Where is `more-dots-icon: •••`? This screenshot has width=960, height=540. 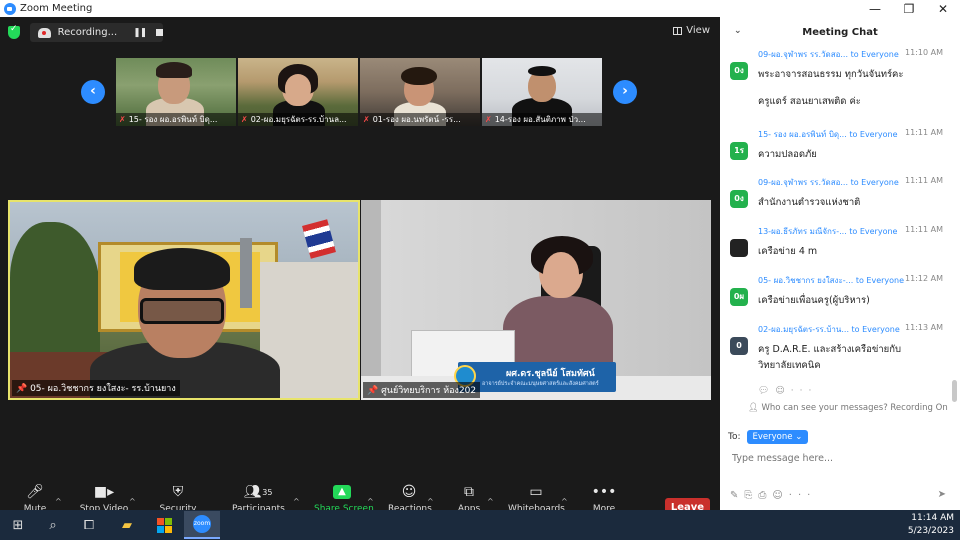 more-dots-icon: ••• is located at coordinates (604, 492).